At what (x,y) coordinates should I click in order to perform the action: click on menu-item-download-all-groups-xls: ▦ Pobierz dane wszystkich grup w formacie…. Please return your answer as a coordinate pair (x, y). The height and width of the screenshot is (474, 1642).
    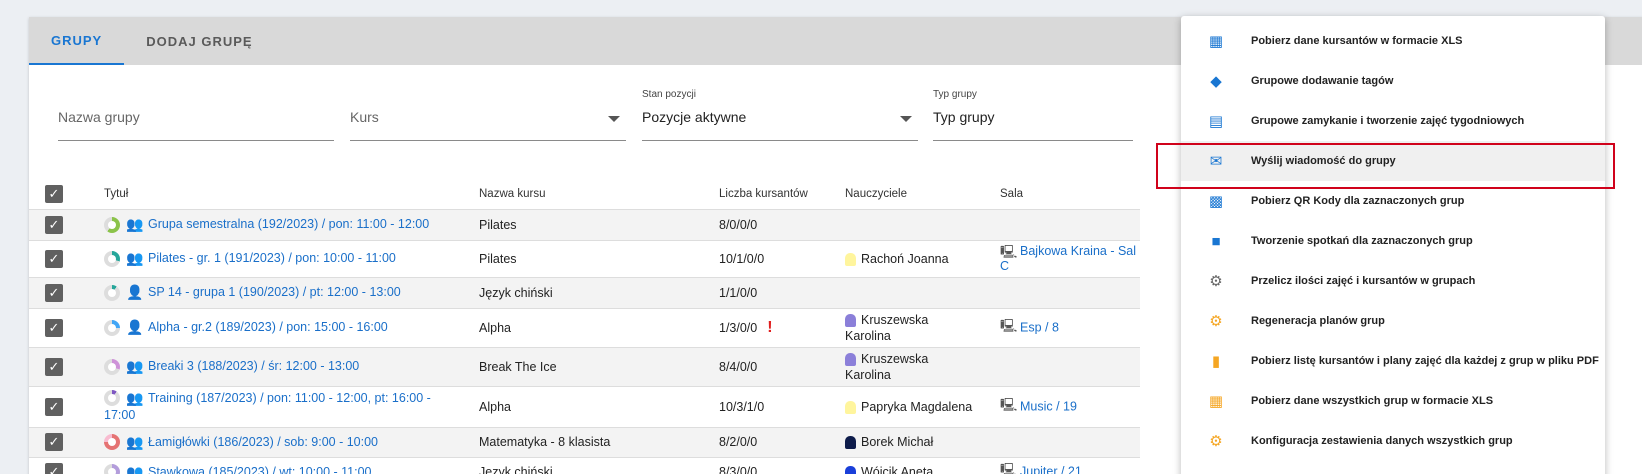
    Looking at the image, I should click on (1393, 401).